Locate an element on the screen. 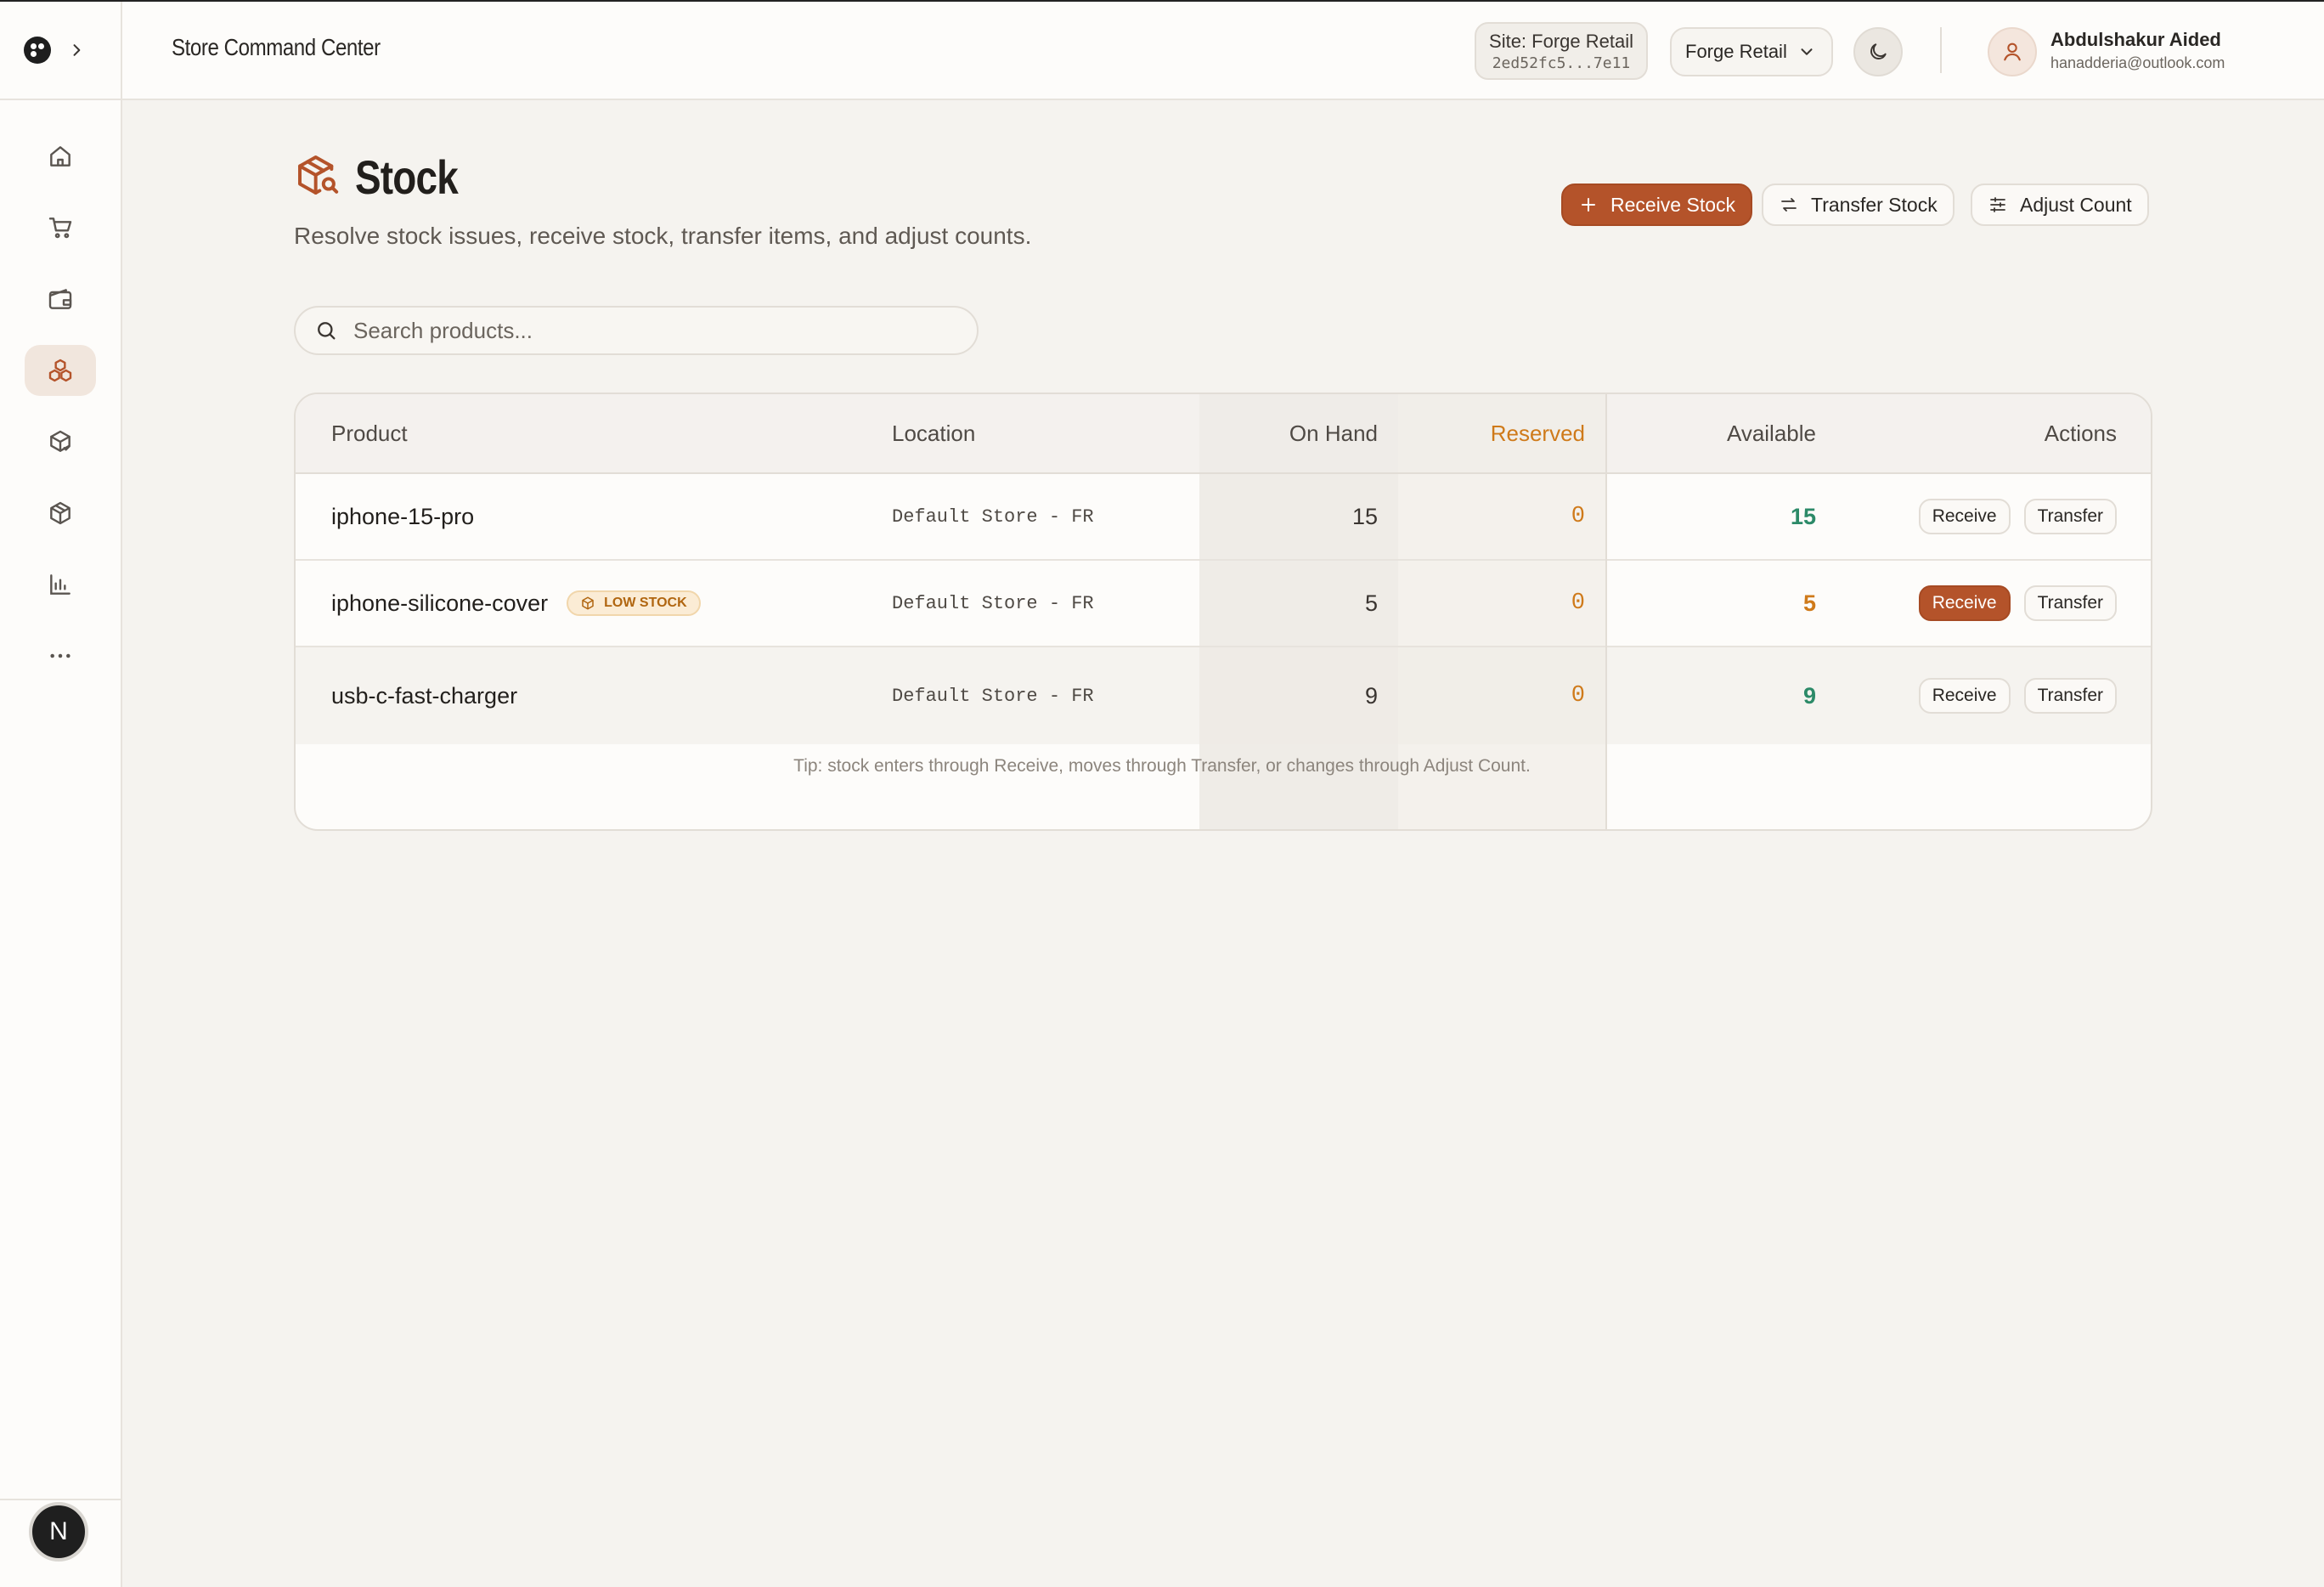  cart-icon is located at coordinates (60, 228).